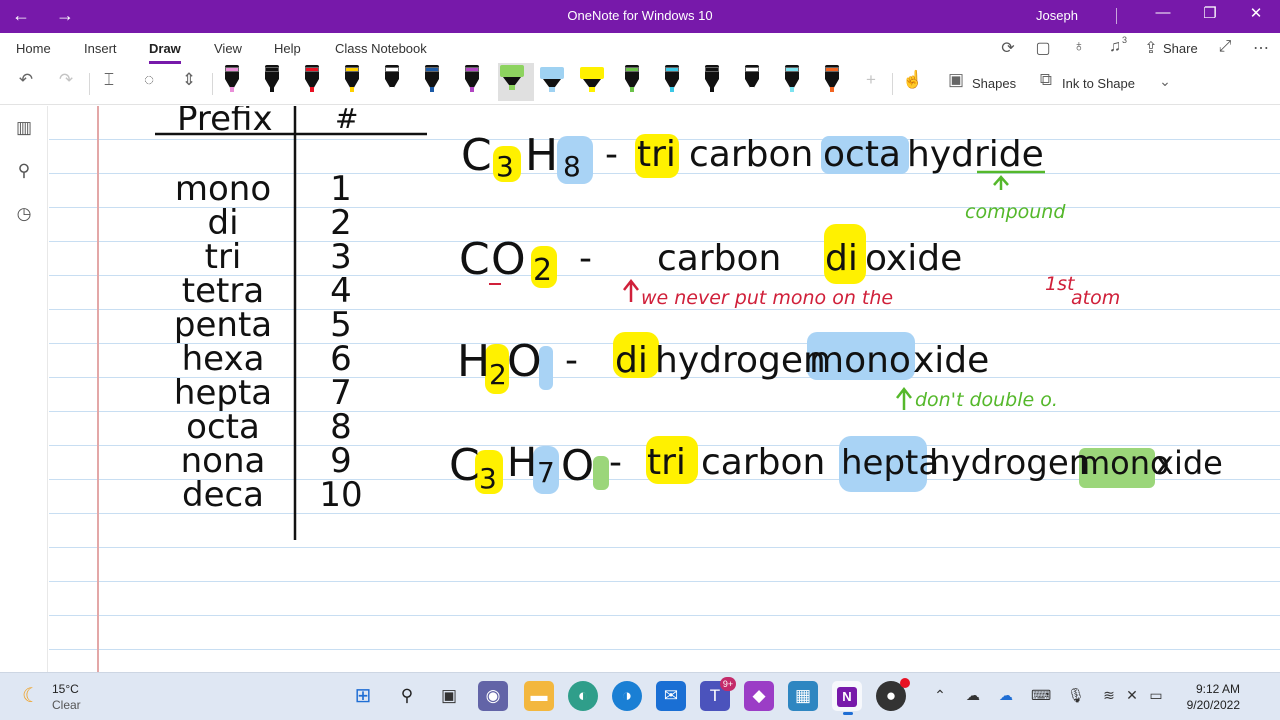  I want to click on number-rows: 12345678910, so click(340, 342).